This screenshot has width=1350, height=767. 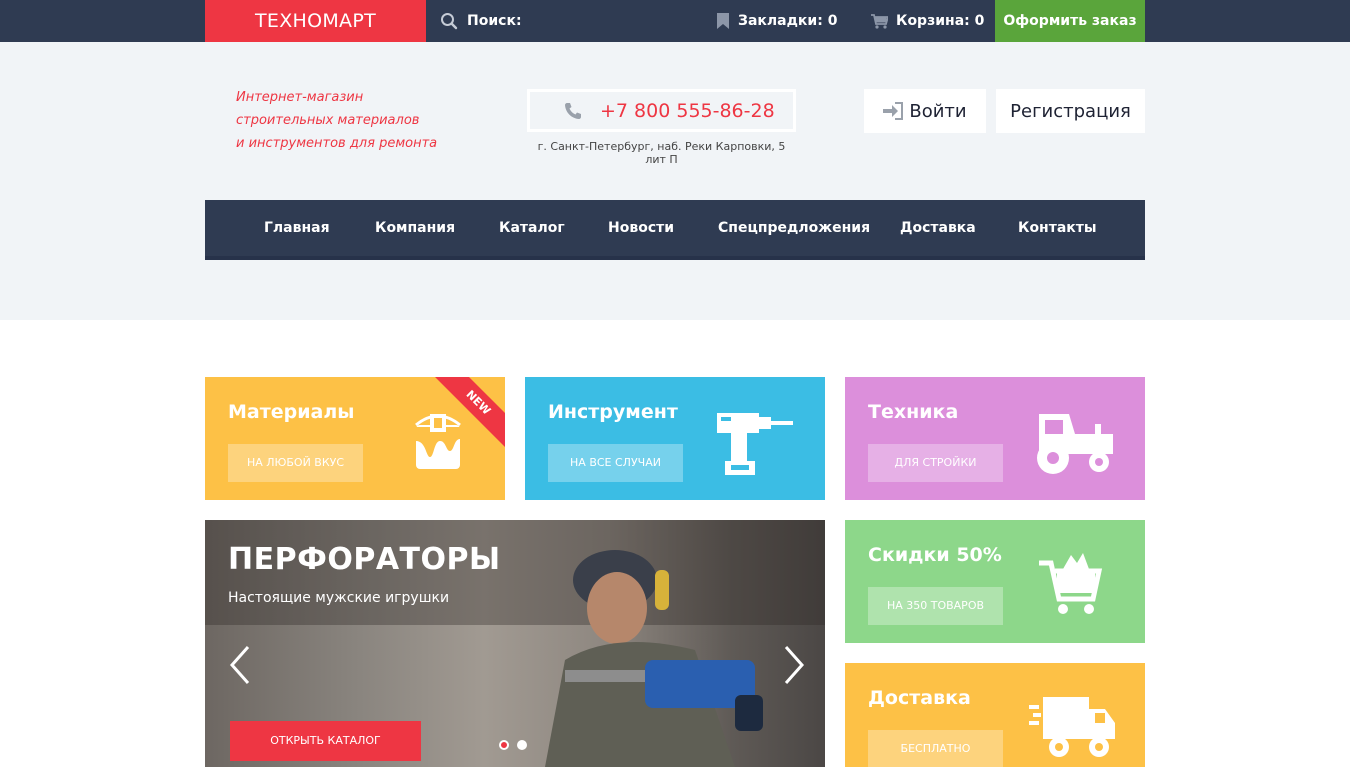 I want to click on slider-dots, so click(x=513, y=745).